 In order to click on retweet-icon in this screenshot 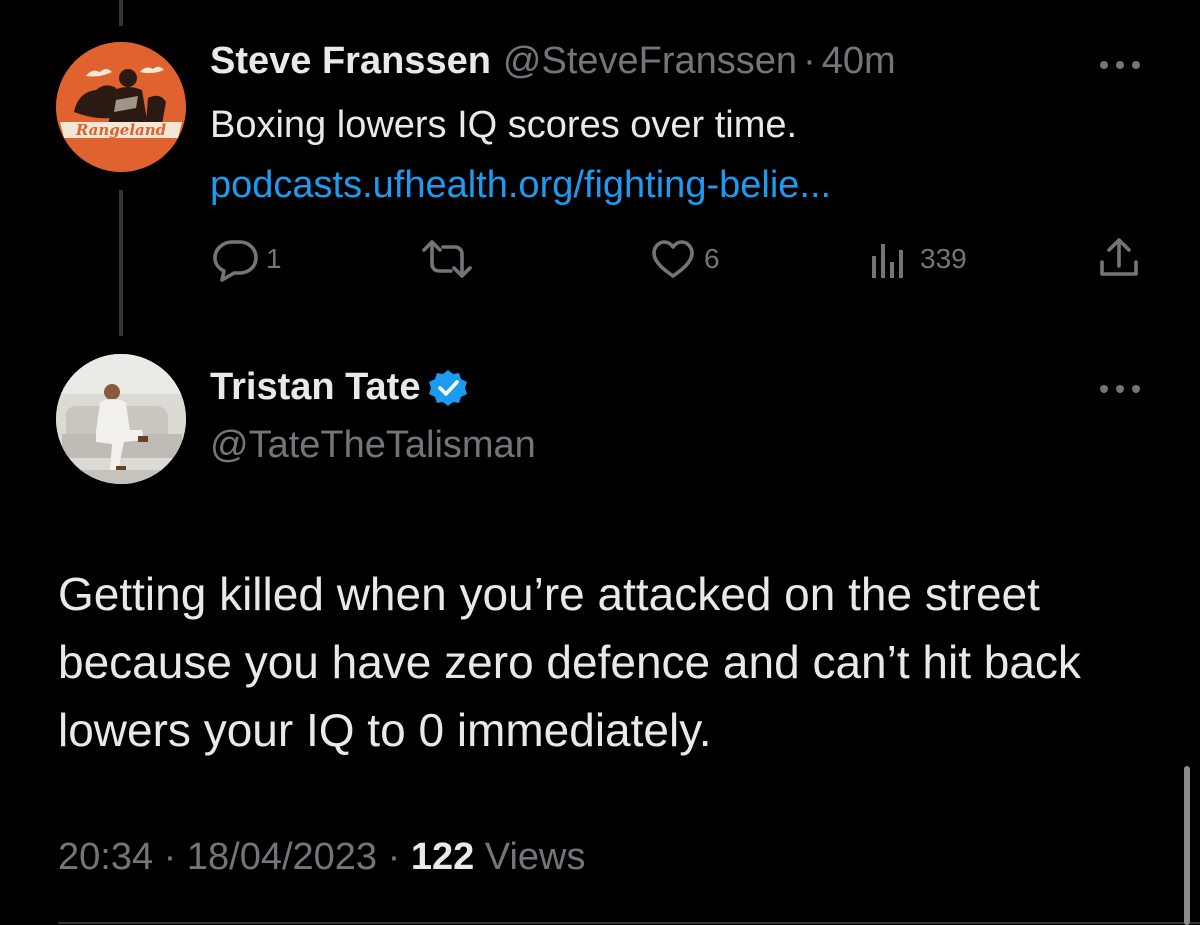, I will do `click(447, 259)`.